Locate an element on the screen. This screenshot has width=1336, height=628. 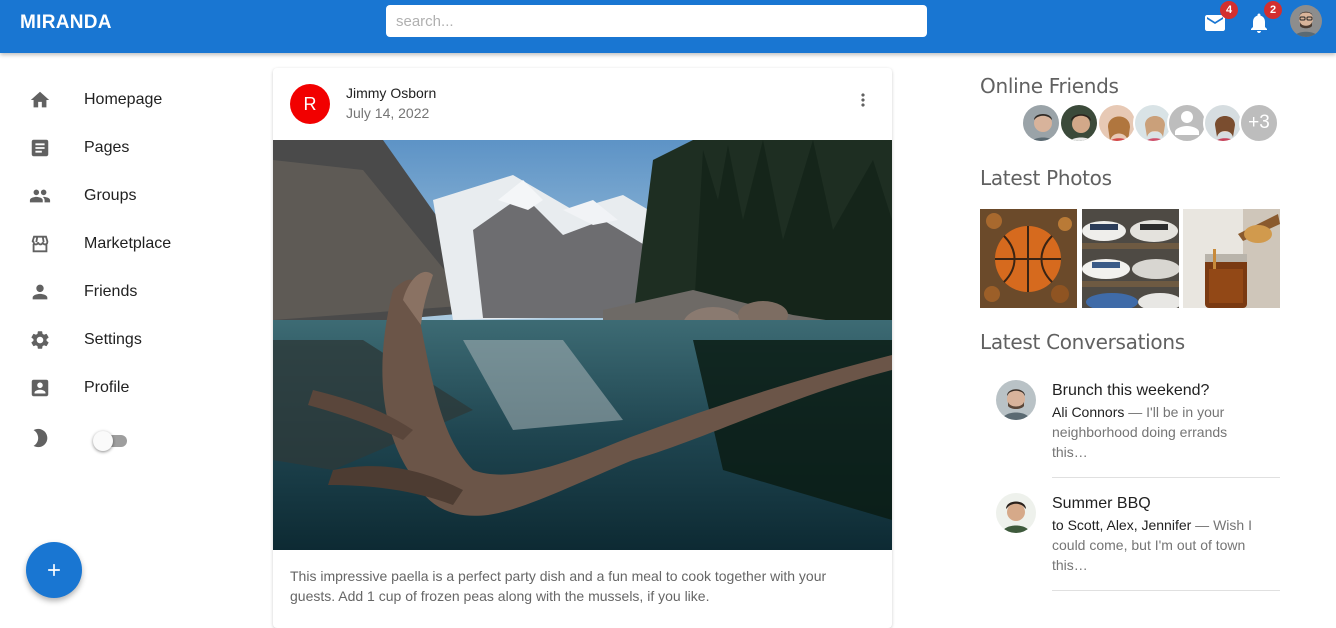
latest-photo-hats is located at coordinates (1130, 258).